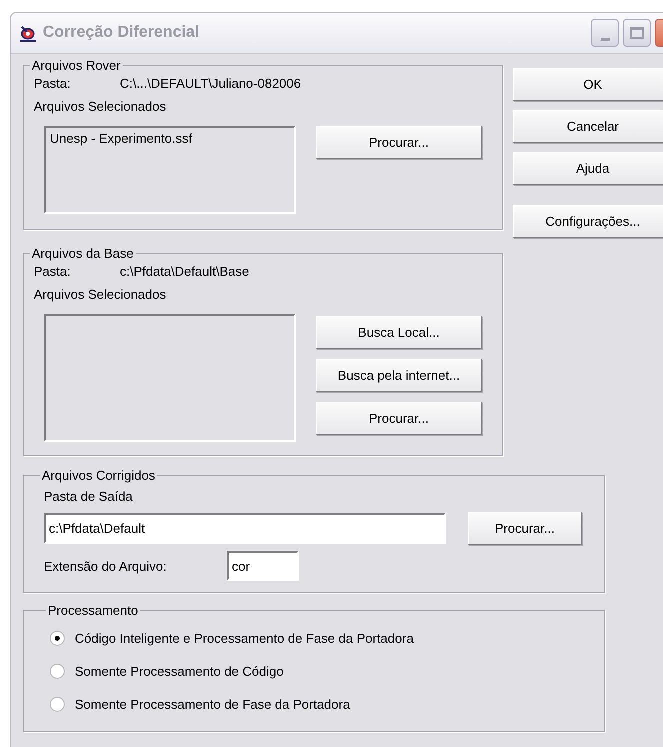  I want to click on satellite-dish-icon, so click(28, 33).